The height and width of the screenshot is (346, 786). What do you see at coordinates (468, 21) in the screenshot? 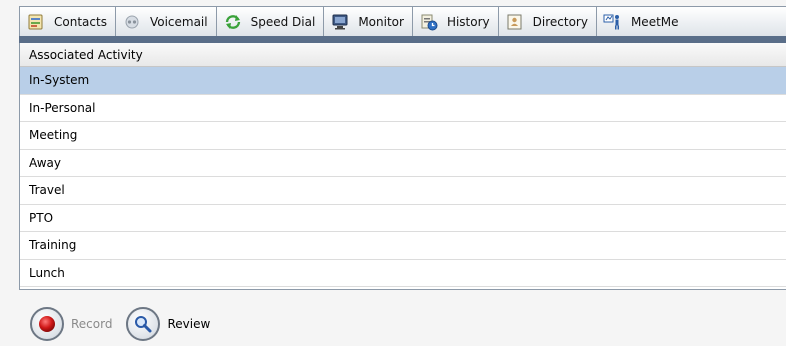
I see `tab-label: History` at bounding box center [468, 21].